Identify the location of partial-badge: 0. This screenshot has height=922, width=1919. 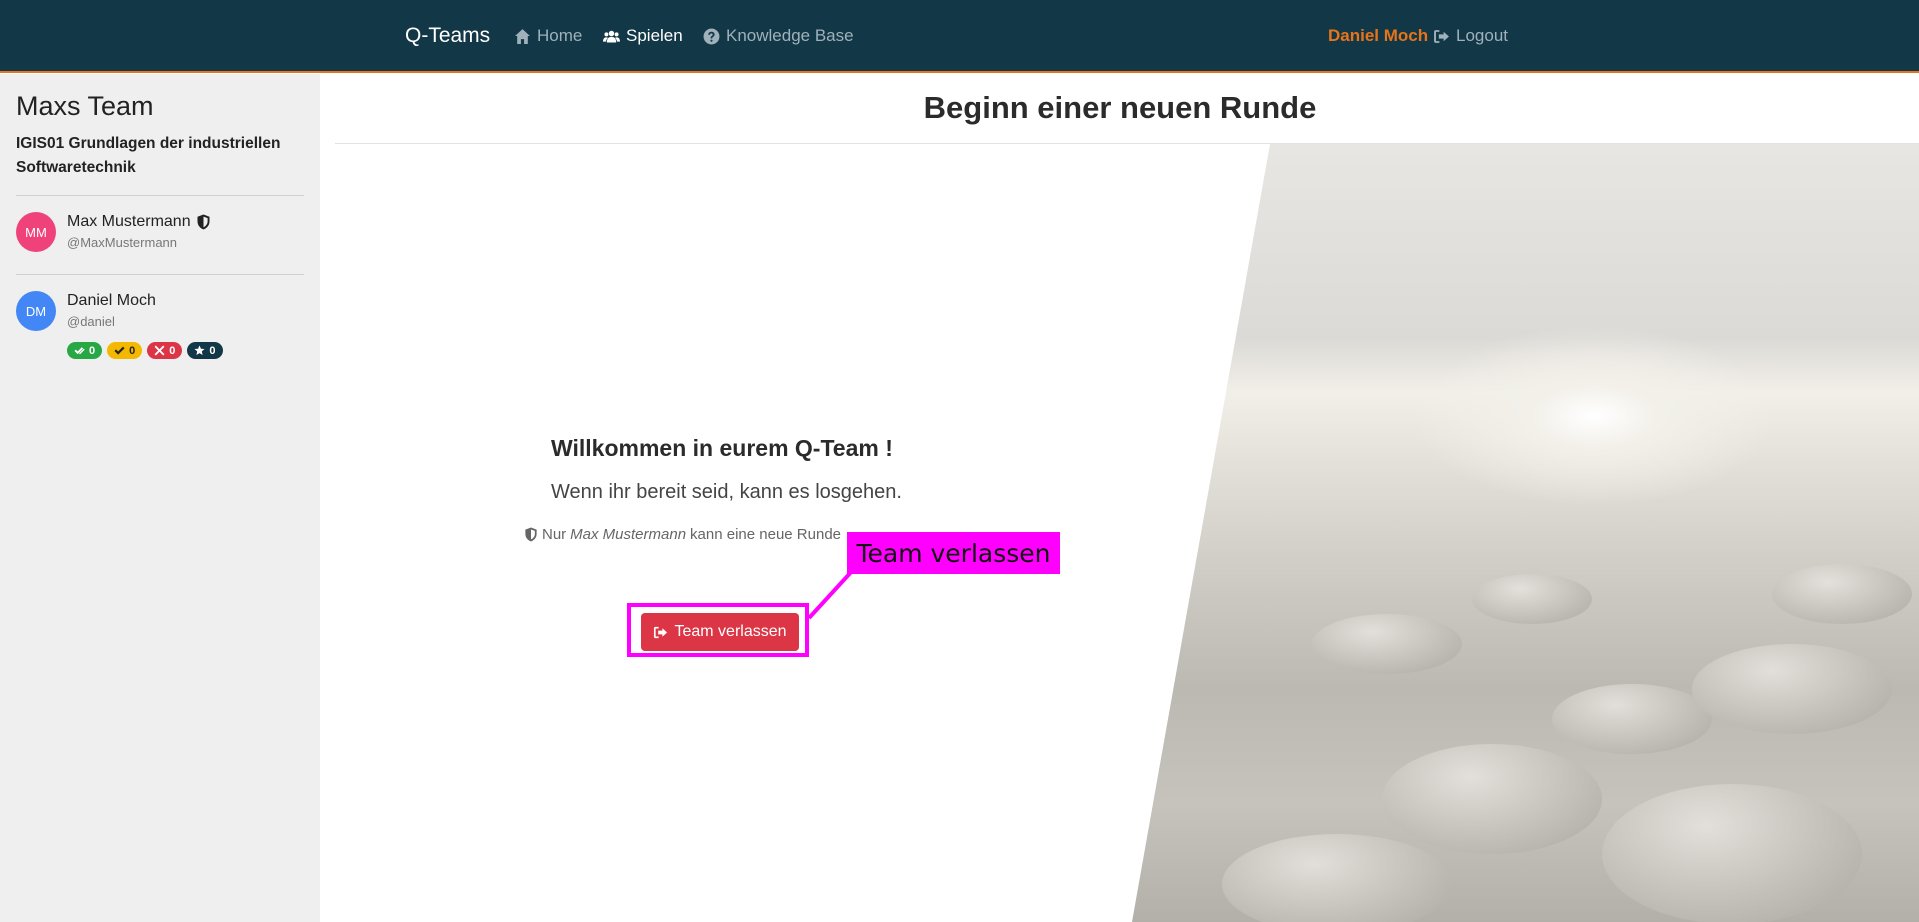
(125, 350).